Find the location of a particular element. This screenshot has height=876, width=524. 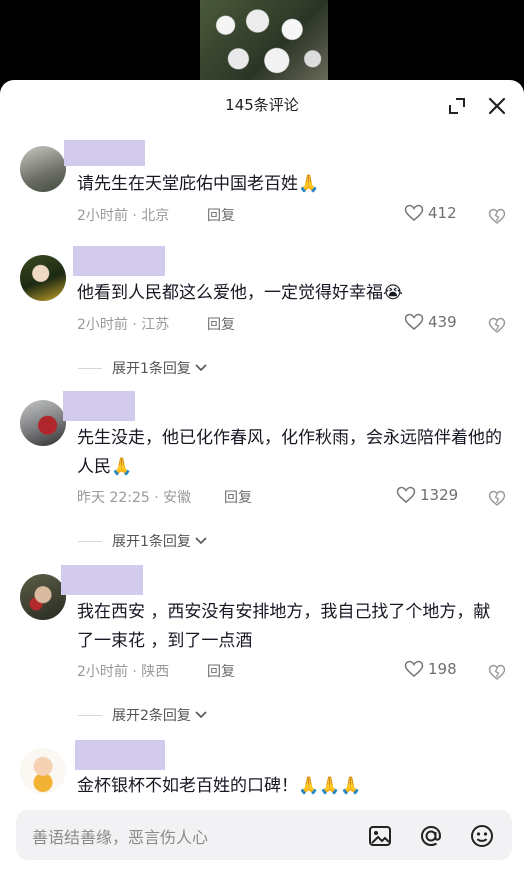

video-frame-flowers is located at coordinates (264, 42).